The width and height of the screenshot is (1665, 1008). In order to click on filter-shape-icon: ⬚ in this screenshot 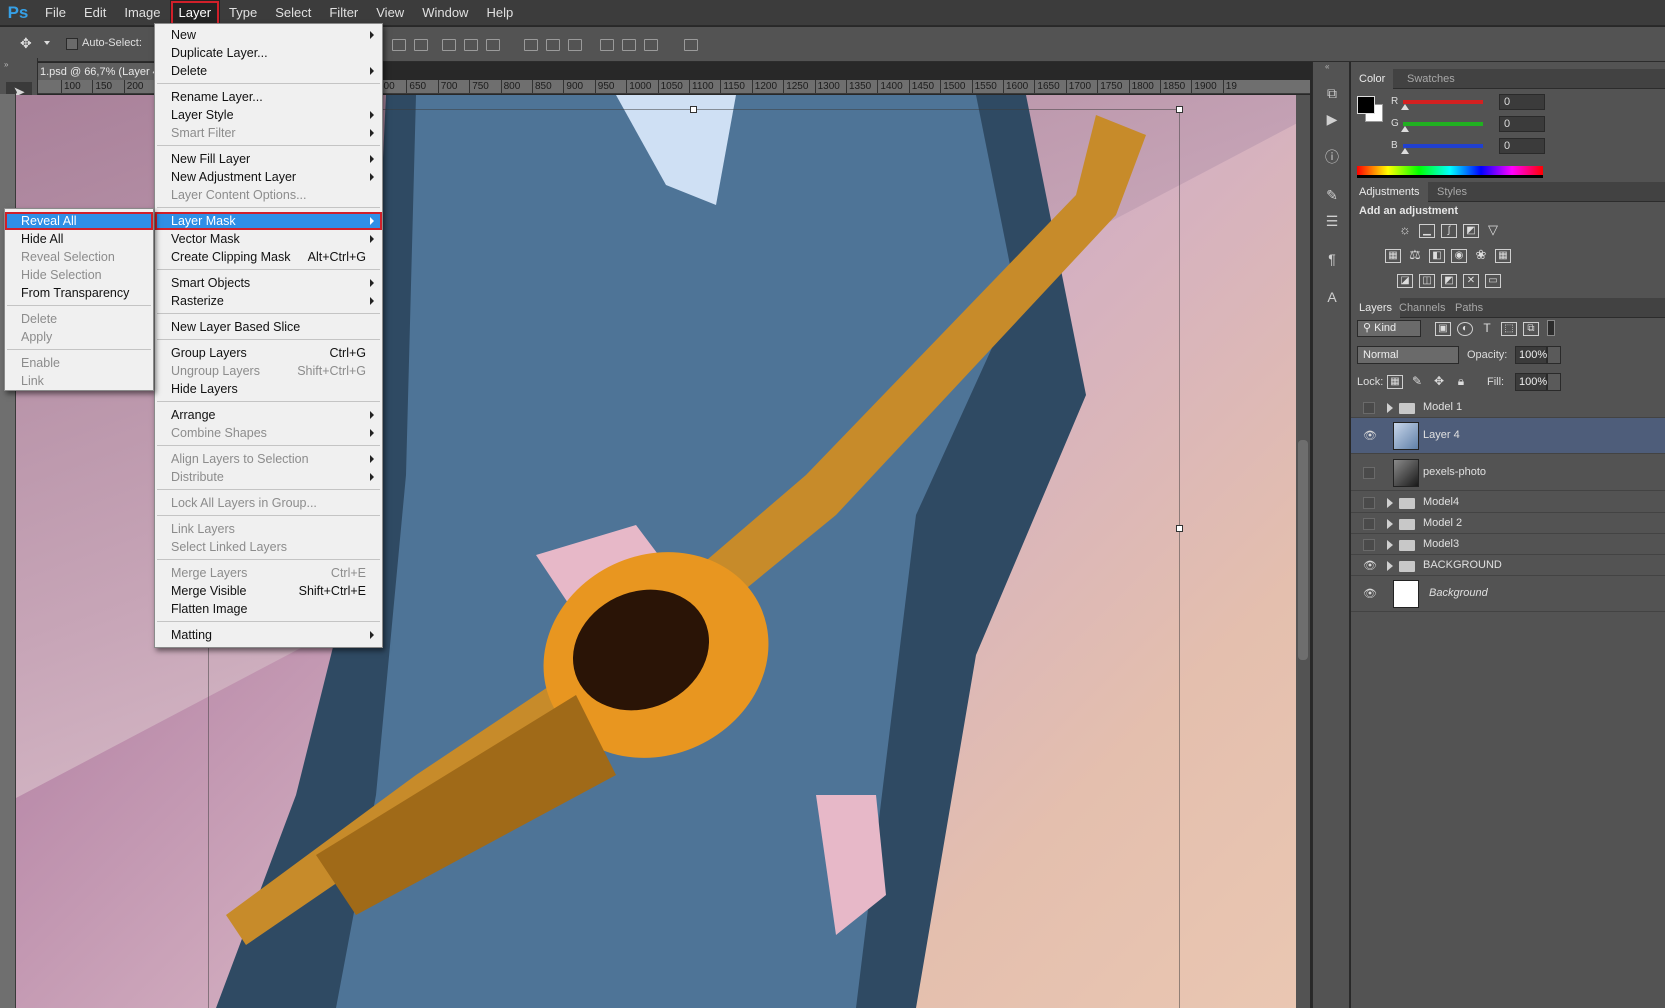, I will do `click(1509, 329)`.